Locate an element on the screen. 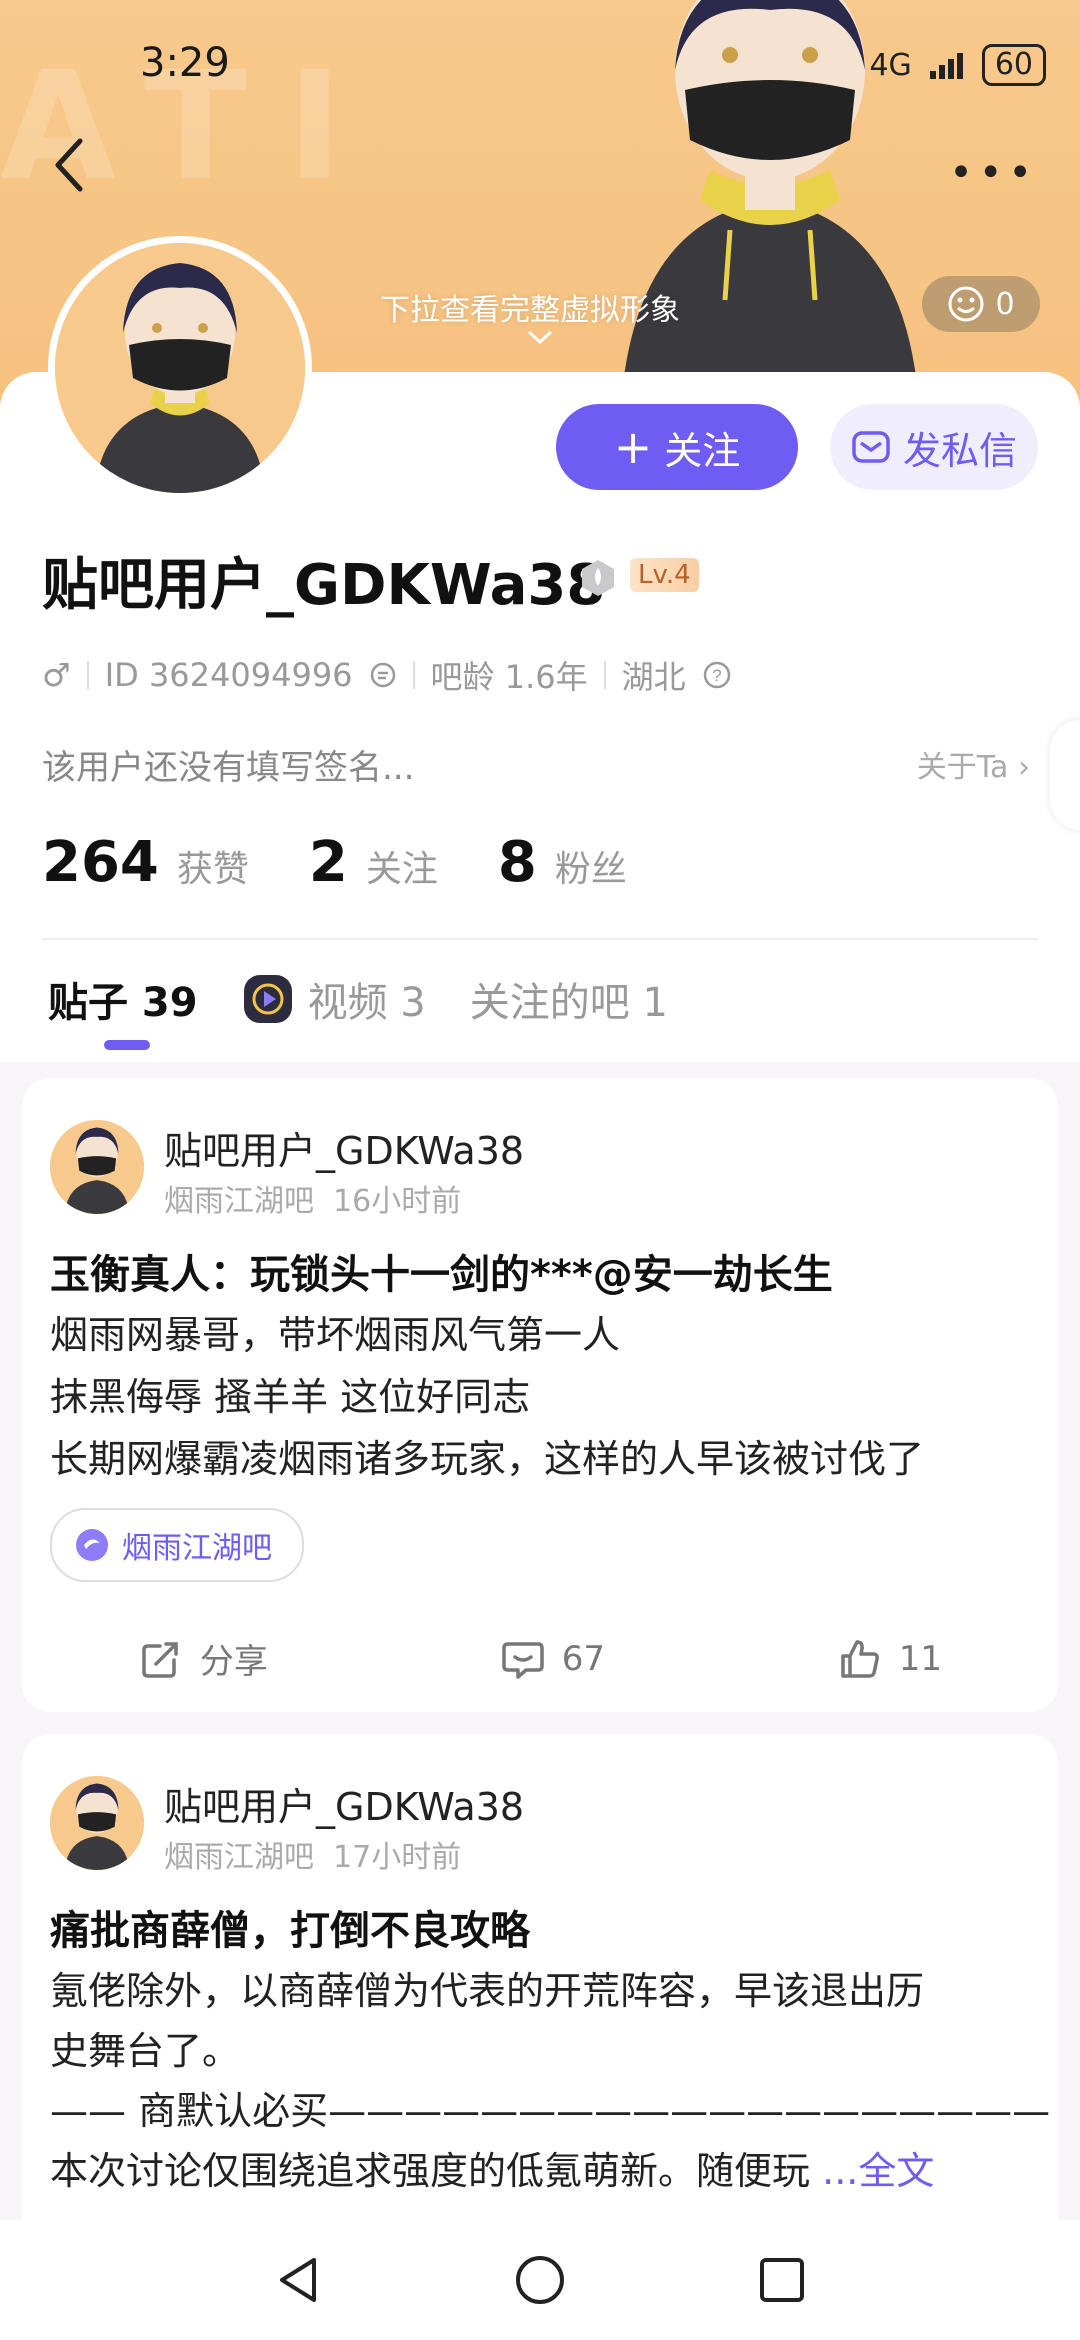 The height and width of the screenshot is (2340, 1080). post-meta: 烟雨江湖吧 16小时前 is located at coordinates (312, 1198).